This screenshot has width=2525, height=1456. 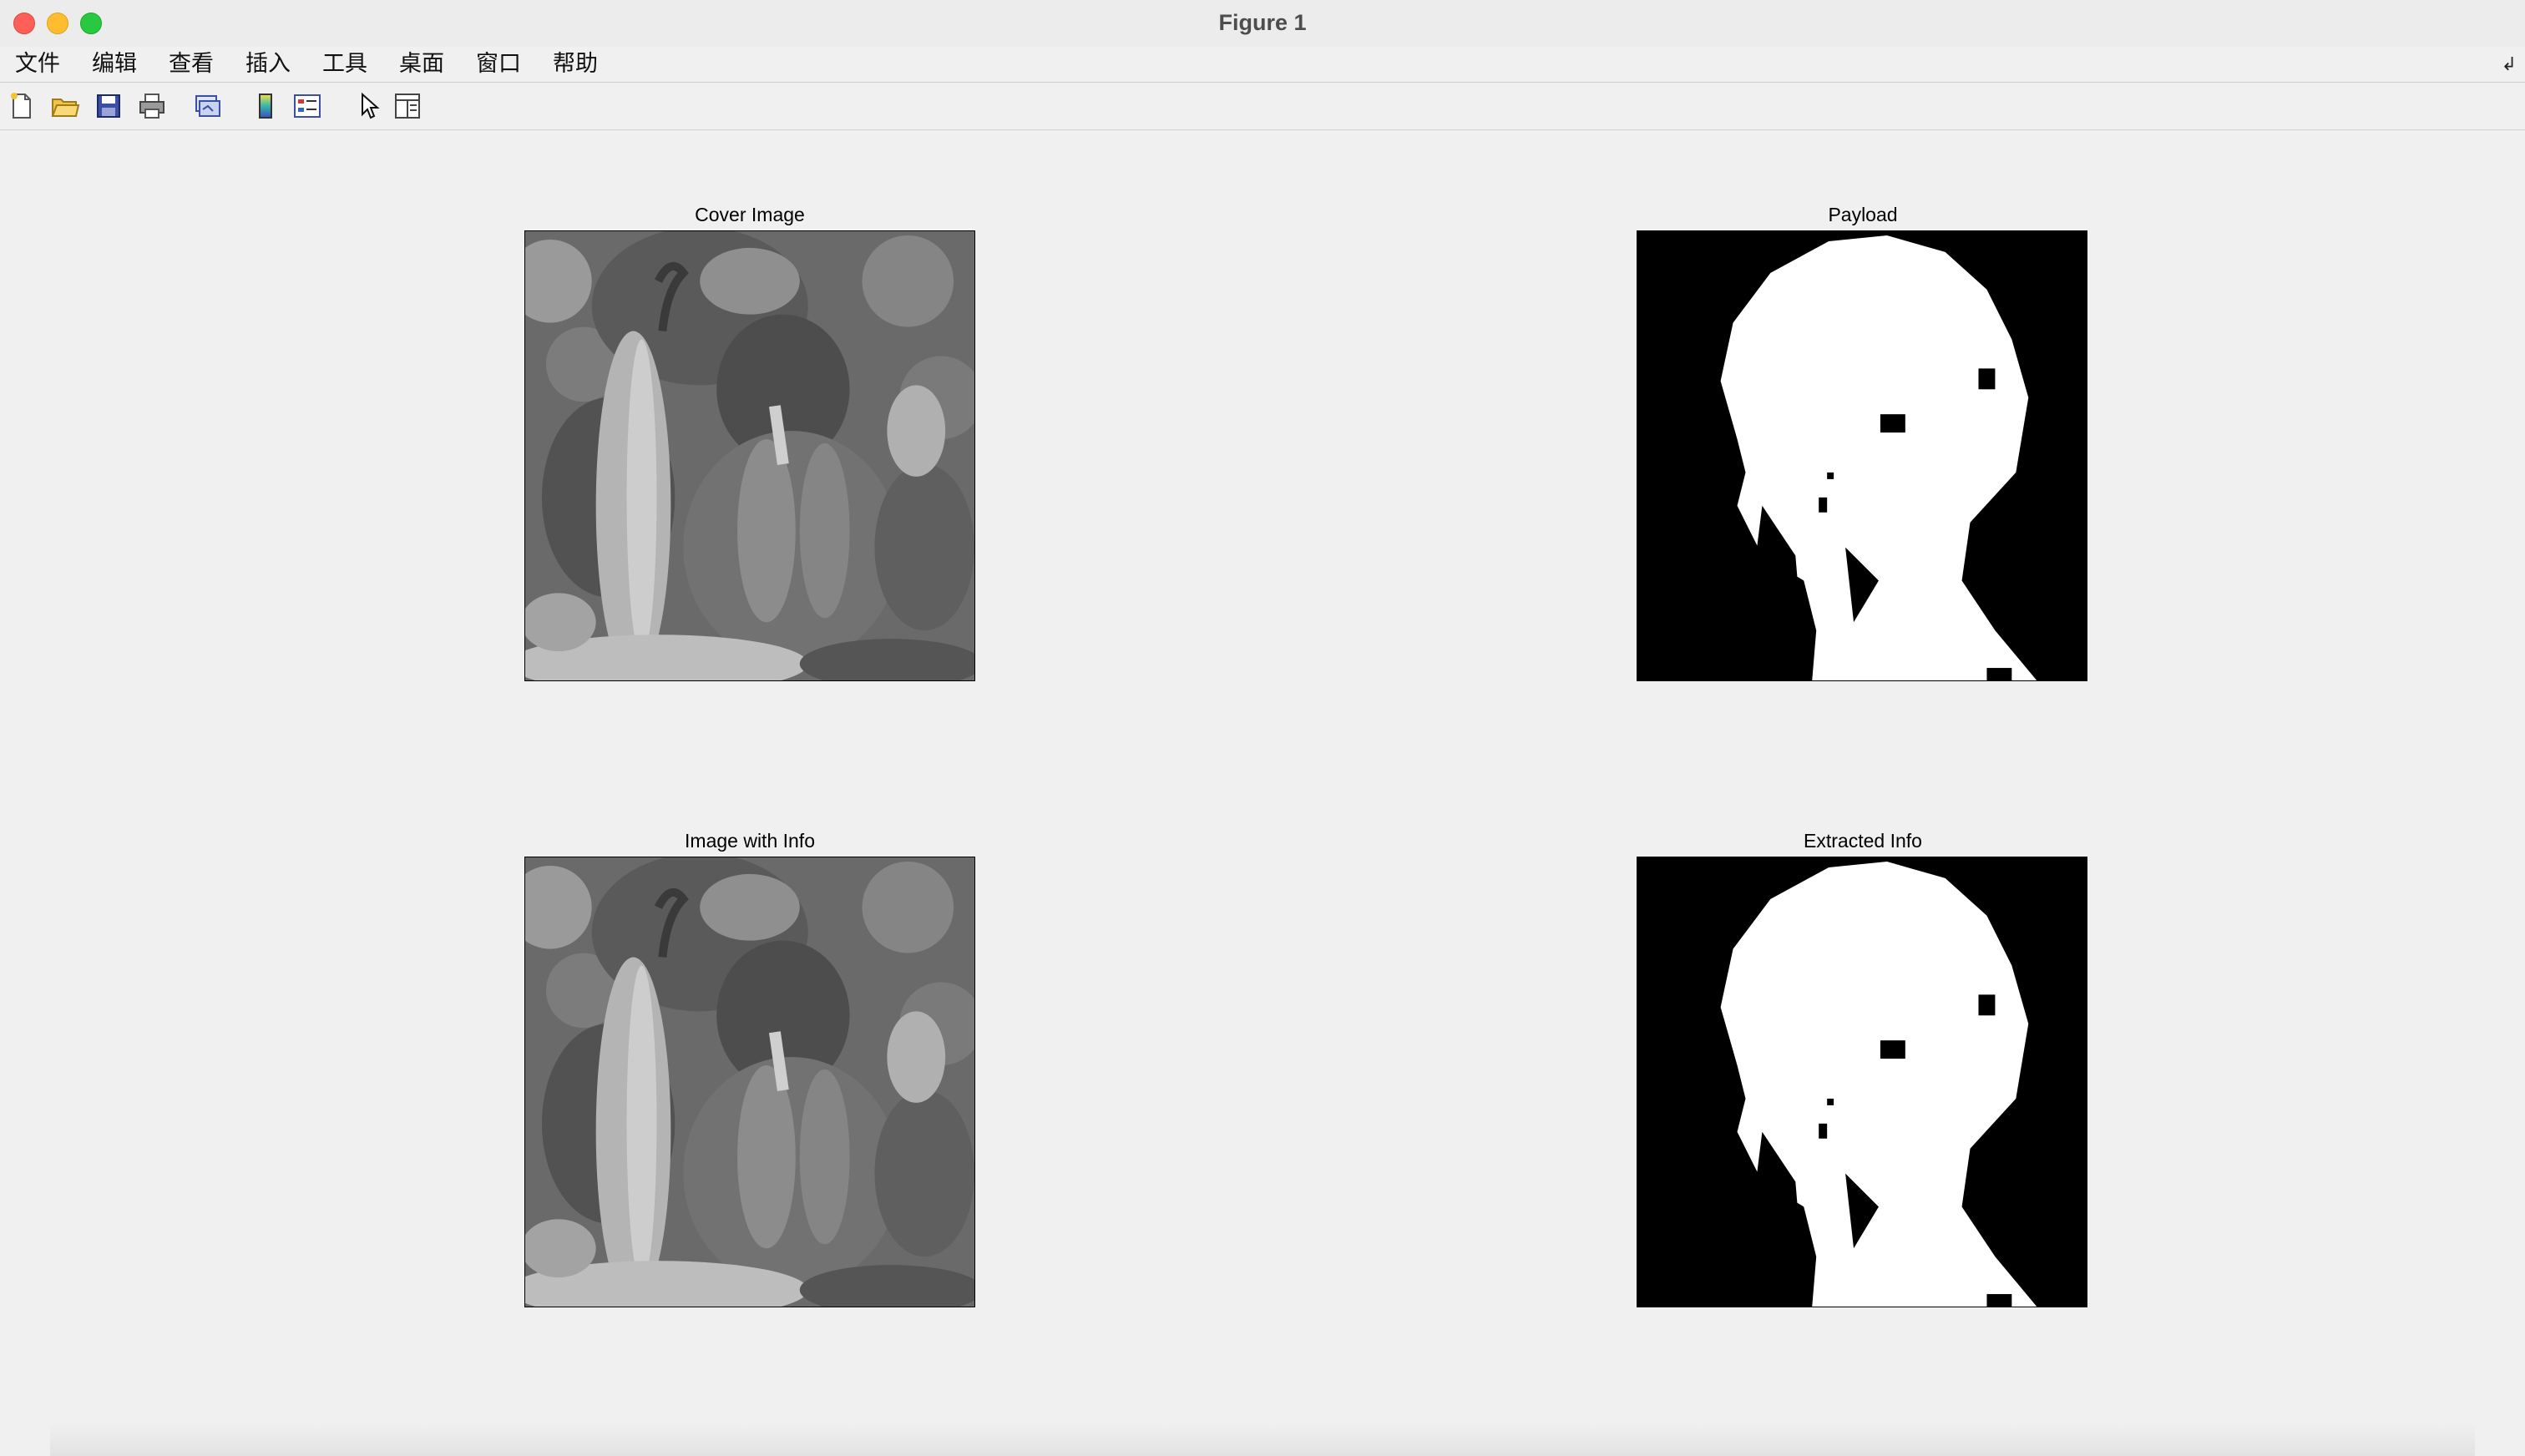 I want to click on save-icon, so click(x=109, y=106).